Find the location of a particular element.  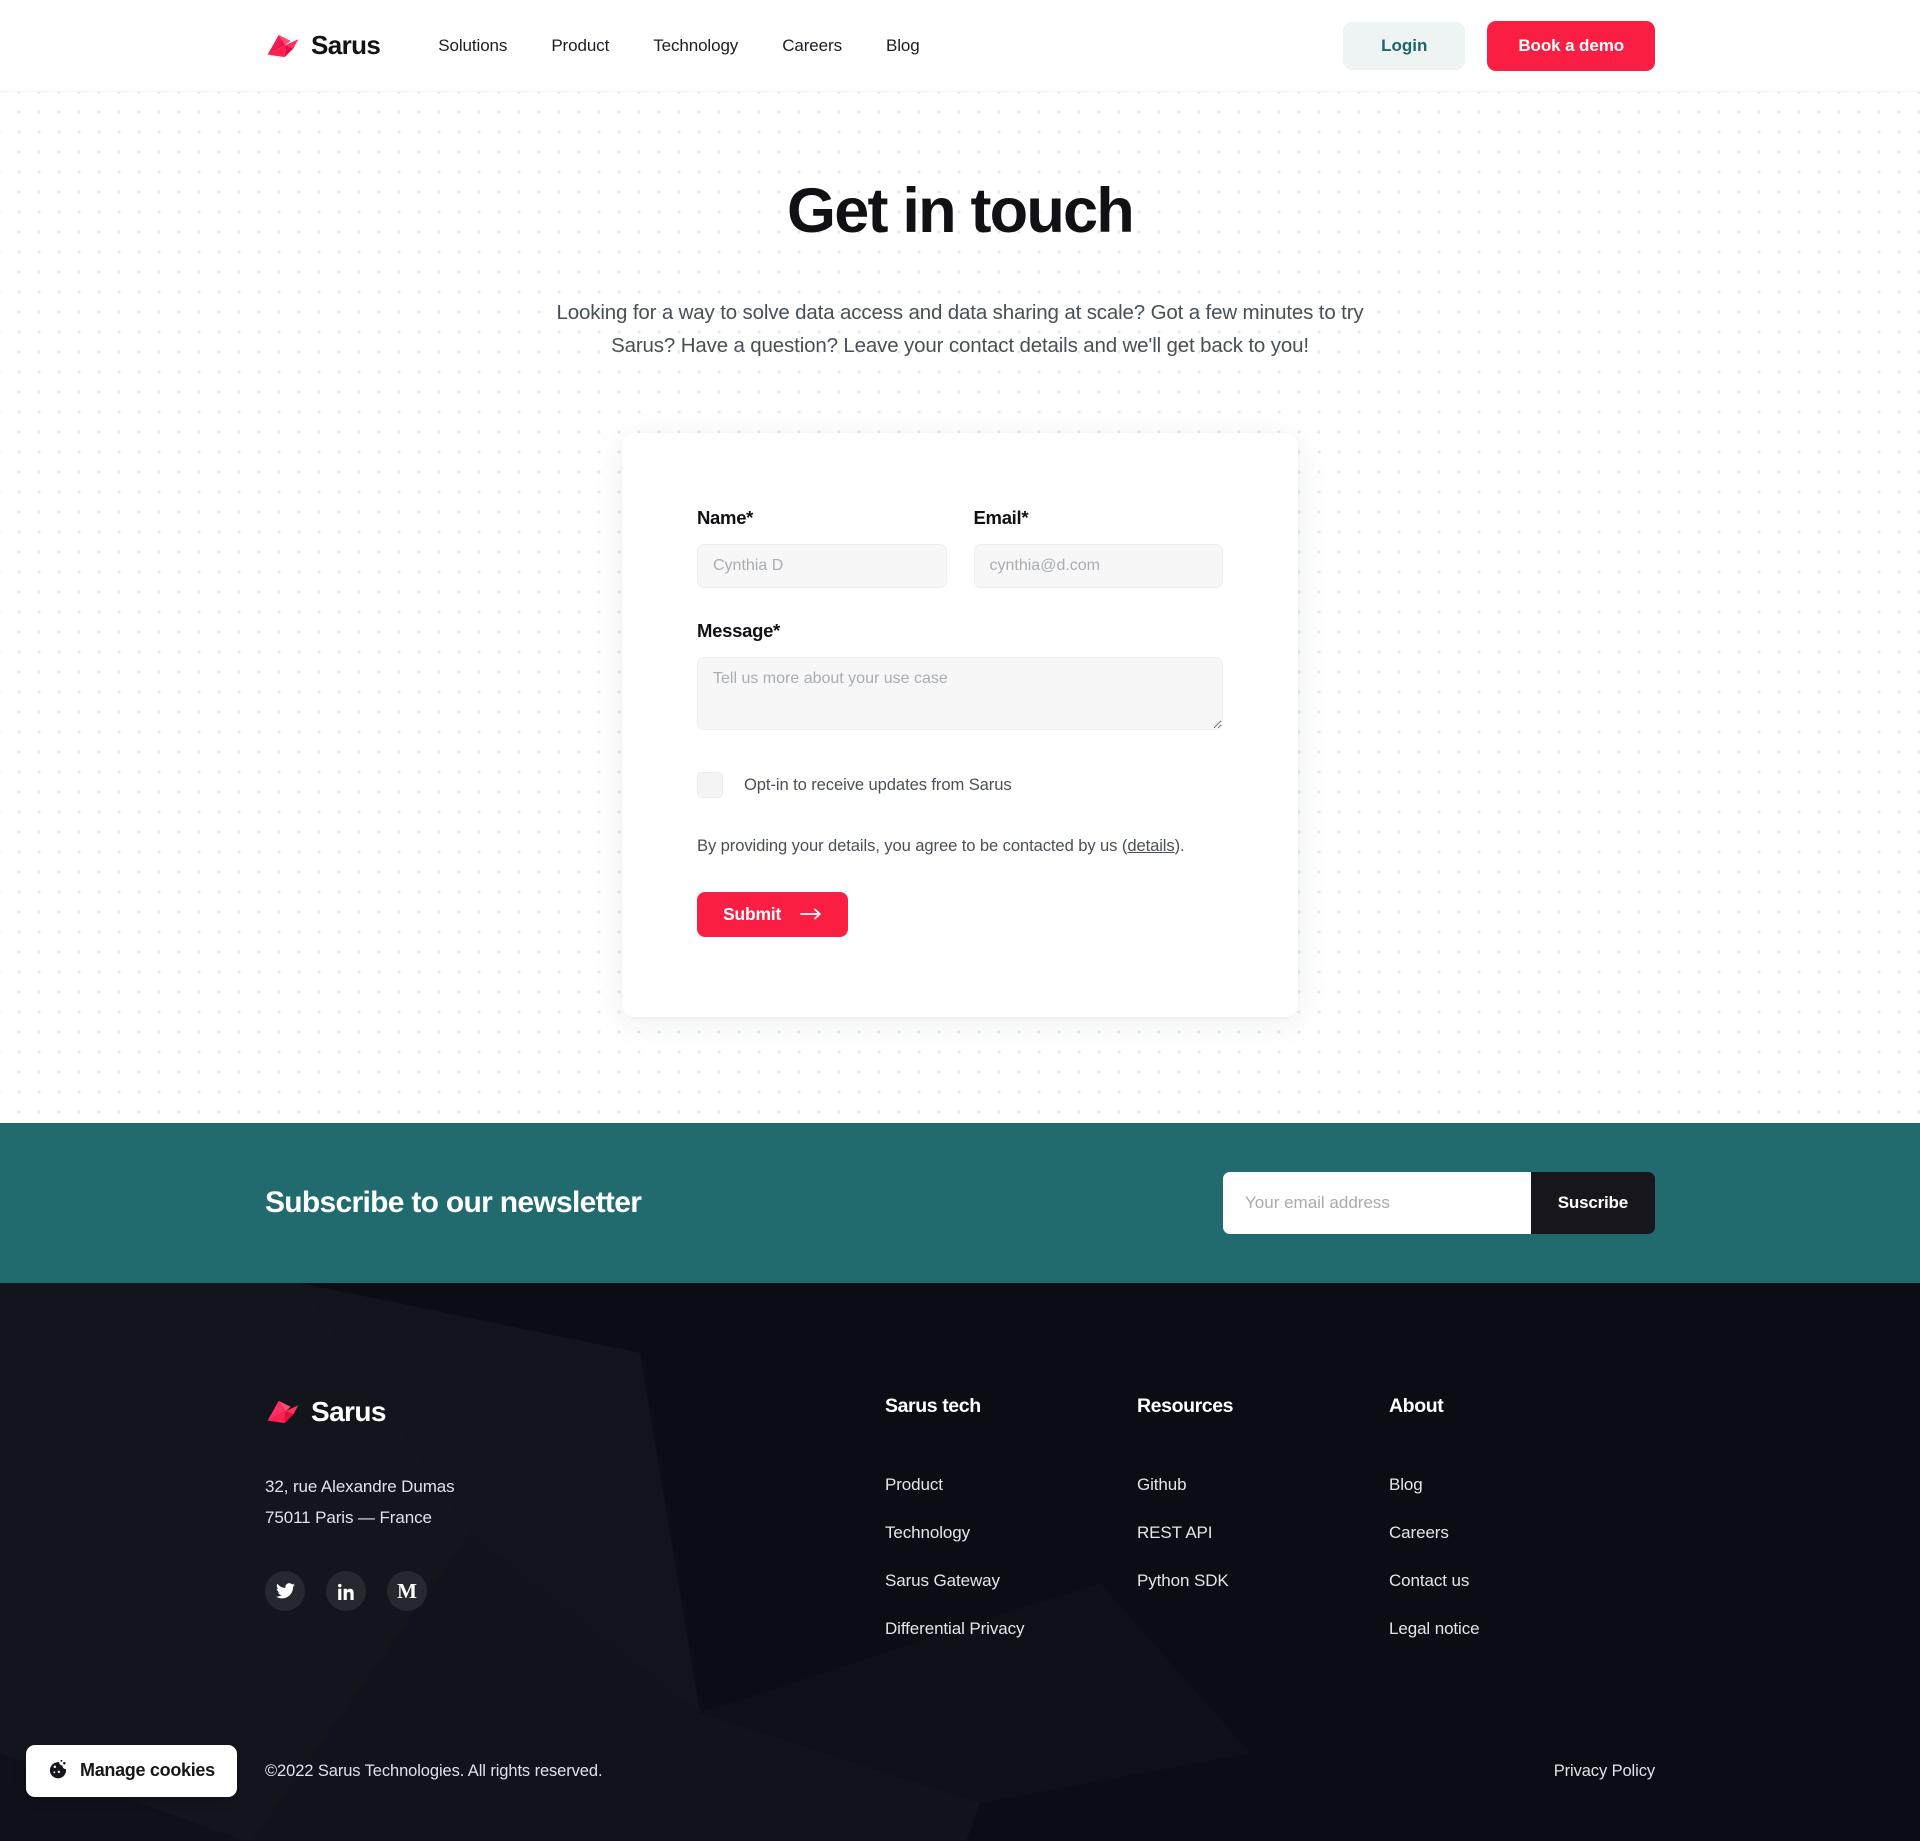

consent-suffix: ). is located at coordinates (1179, 845).